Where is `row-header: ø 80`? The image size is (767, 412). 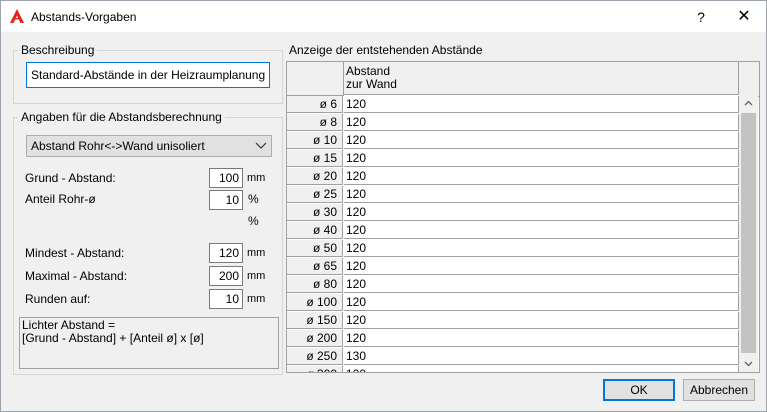 row-header: ø 80 is located at coordinates (315, 284).